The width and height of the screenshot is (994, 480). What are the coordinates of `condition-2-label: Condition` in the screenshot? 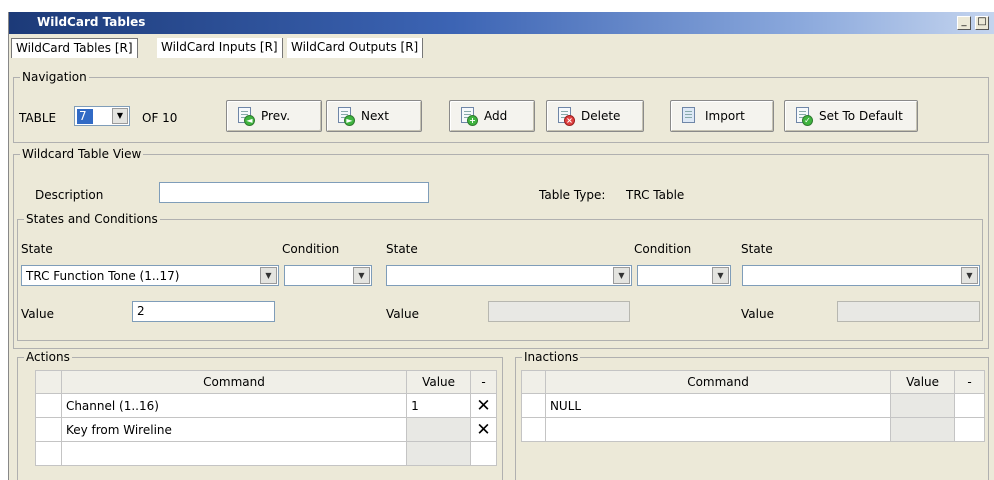 It's located at (663, 249).